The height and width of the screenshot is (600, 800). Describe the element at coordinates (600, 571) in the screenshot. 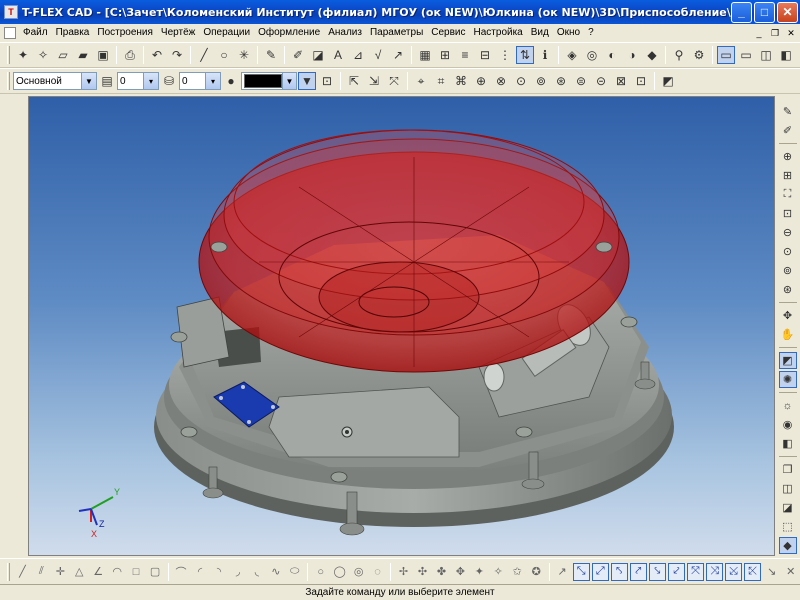

I see `snap-3-icon: ⤢` at that location.